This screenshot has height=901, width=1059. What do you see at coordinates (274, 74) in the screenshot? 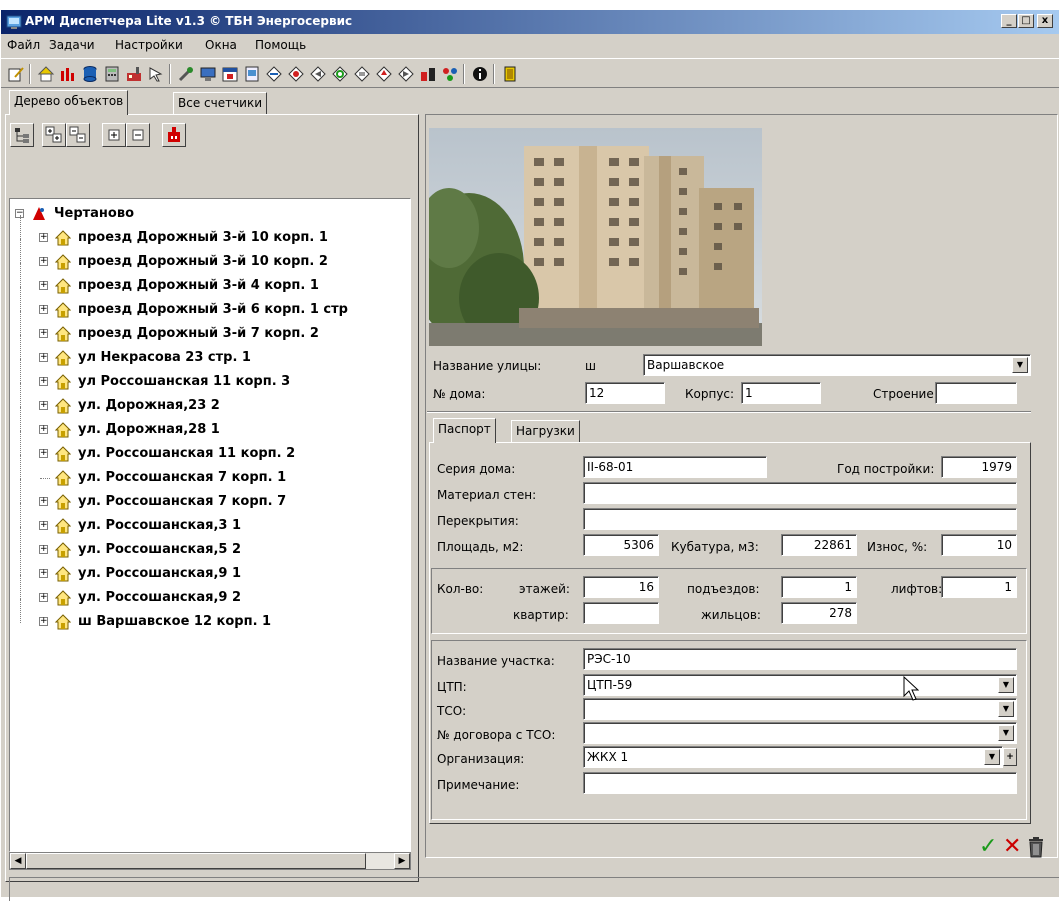
I see `meter-read-icon` at bounding box center [274, 74].